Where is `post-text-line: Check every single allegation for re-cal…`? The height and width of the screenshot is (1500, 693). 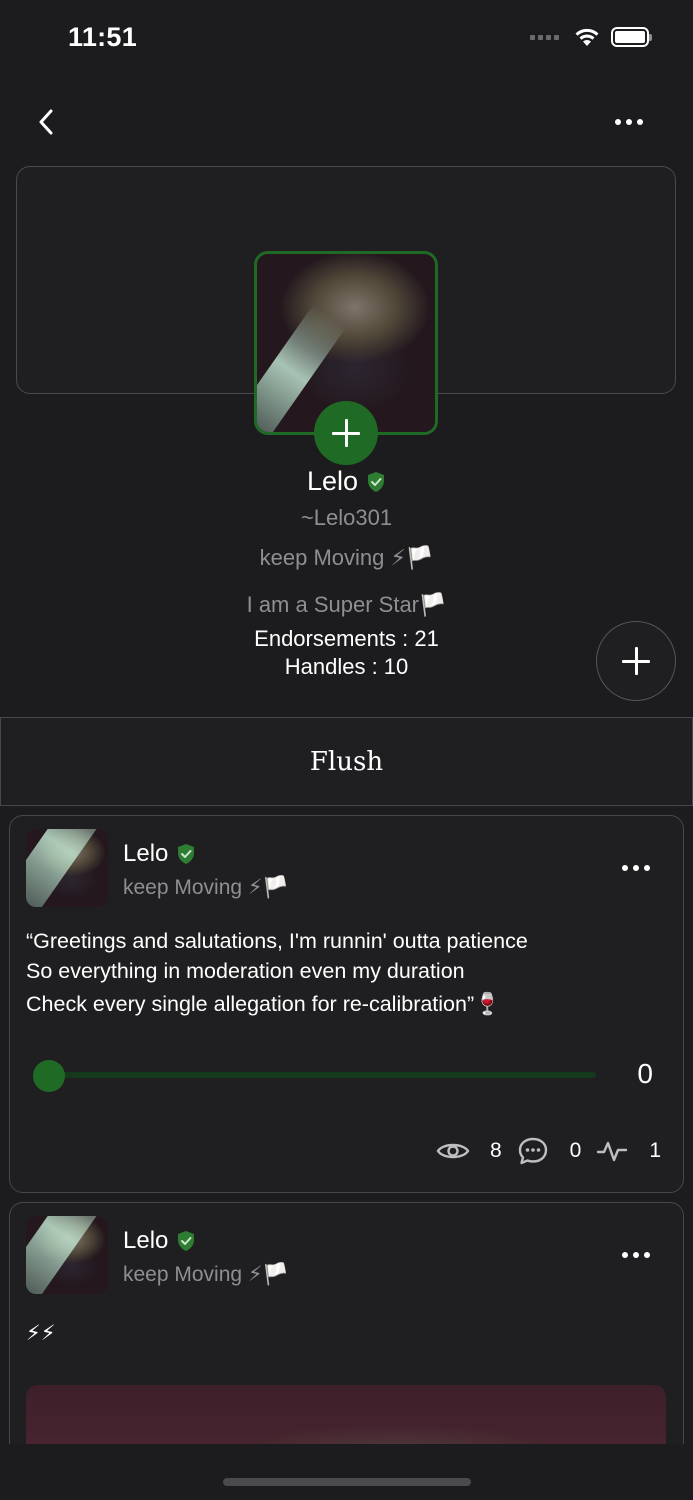 post-text-line: Check every single allegation for re-cal… is located at coordinates (263, 1004).